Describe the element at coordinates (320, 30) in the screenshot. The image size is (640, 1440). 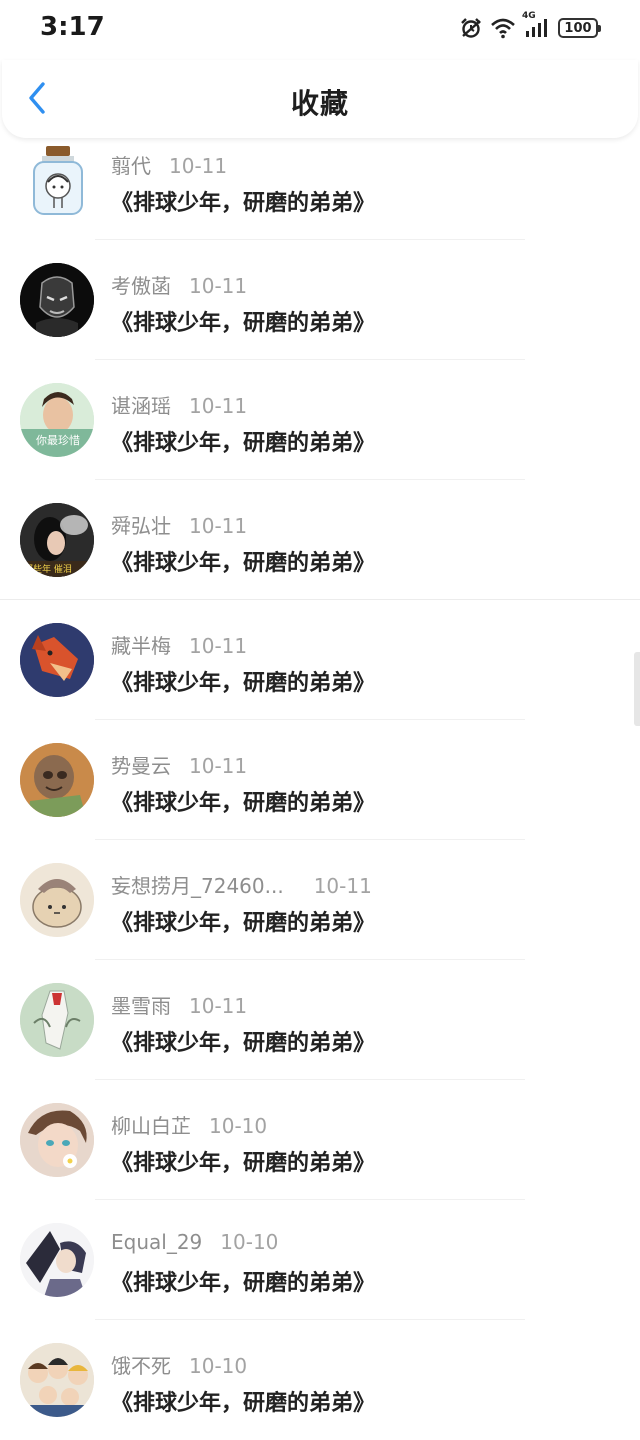
I see `status-bar: 3:17 4G 100` at that location.